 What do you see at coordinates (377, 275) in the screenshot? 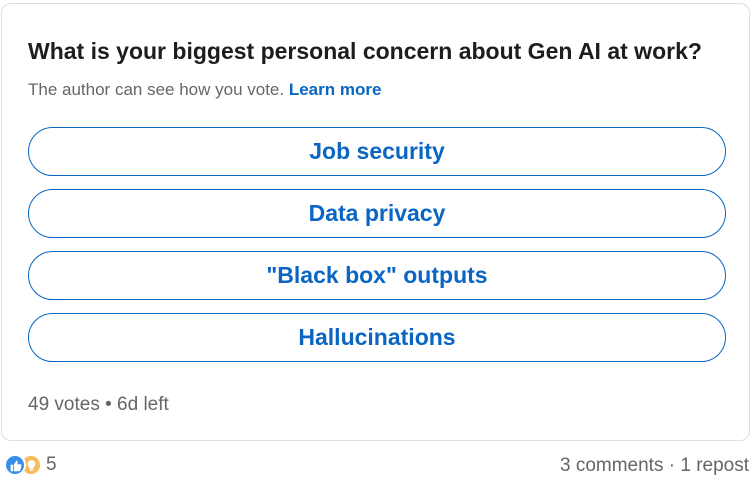
I see `poll-option-black-box-outputs: "Black box" outputs` at bounding box center [377, 275].